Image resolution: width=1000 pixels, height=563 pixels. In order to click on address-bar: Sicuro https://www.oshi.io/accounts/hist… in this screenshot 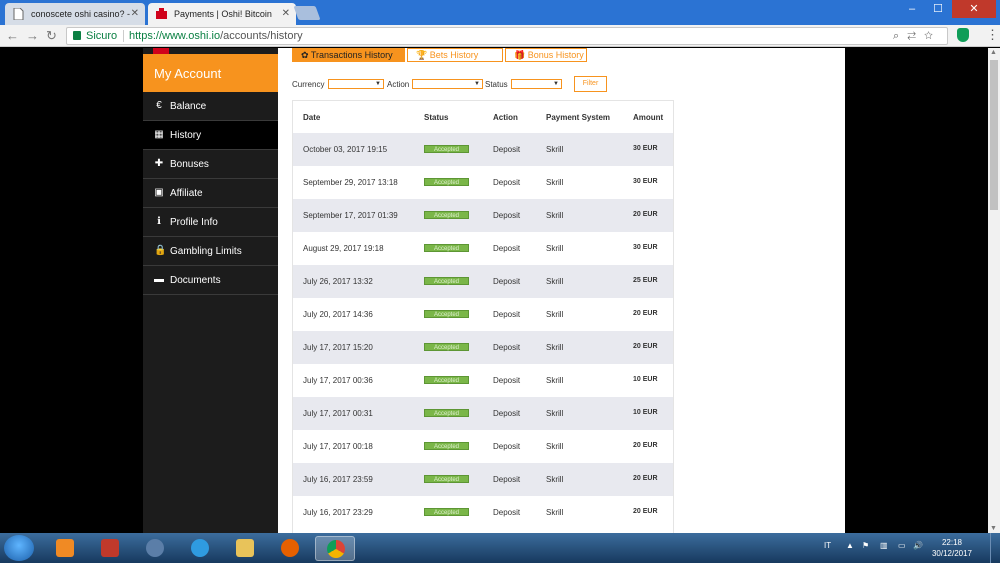, I will do `click(507, 36)`.